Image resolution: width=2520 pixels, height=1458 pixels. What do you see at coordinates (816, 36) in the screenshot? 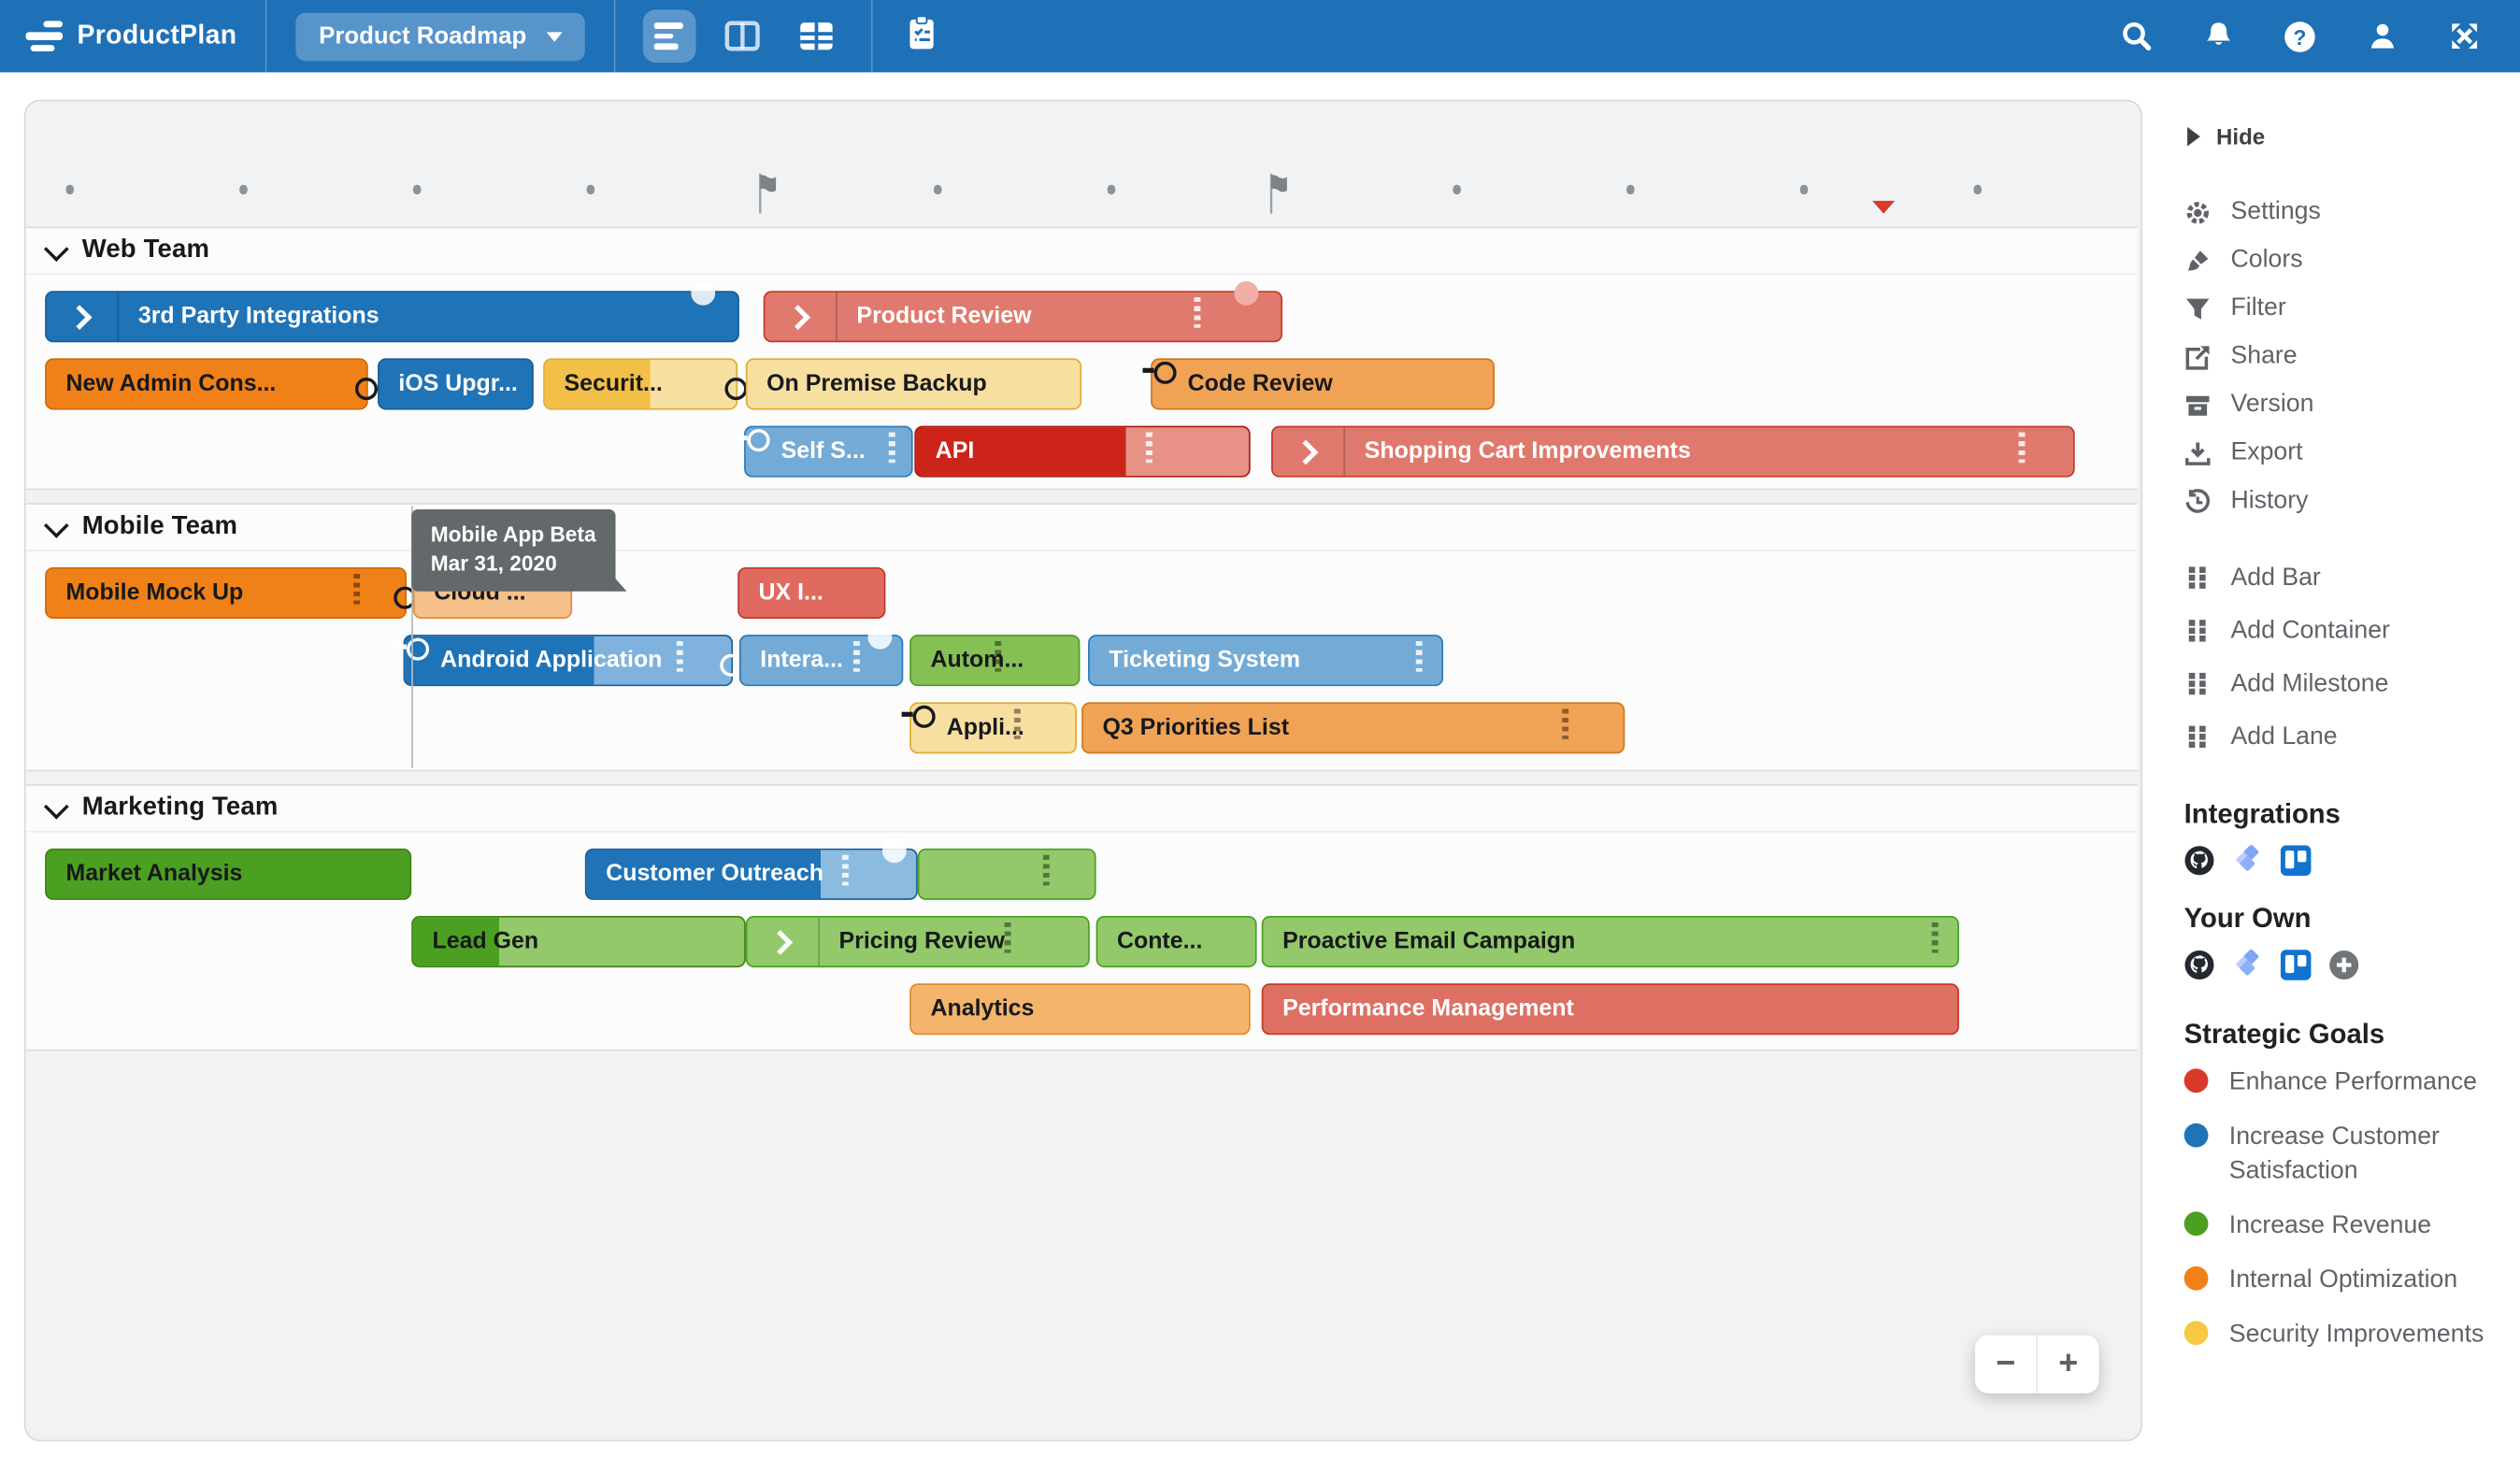
I see `table-view-button` at bounding box center [816, 36].